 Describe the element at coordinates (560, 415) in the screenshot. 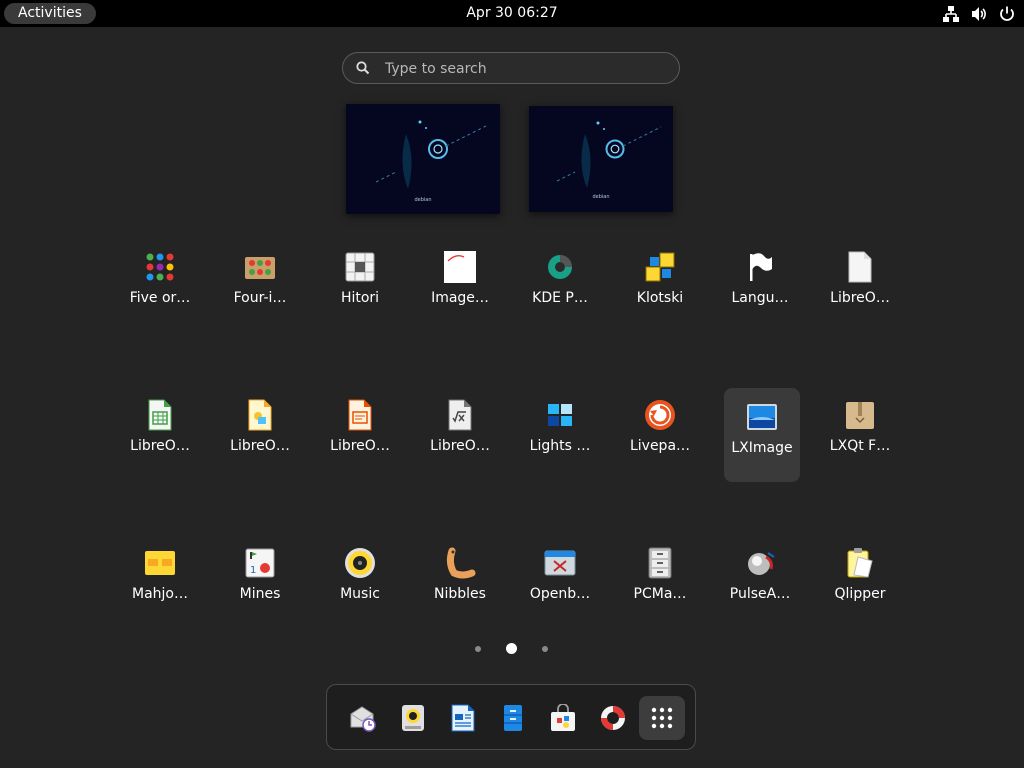

I see `lights-off-icon` at that location.